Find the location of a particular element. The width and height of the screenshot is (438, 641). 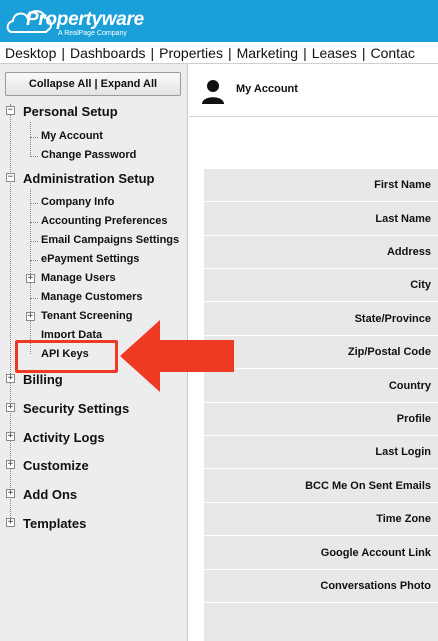

form-row: Google Account Link is located at coordinates (321, 553).